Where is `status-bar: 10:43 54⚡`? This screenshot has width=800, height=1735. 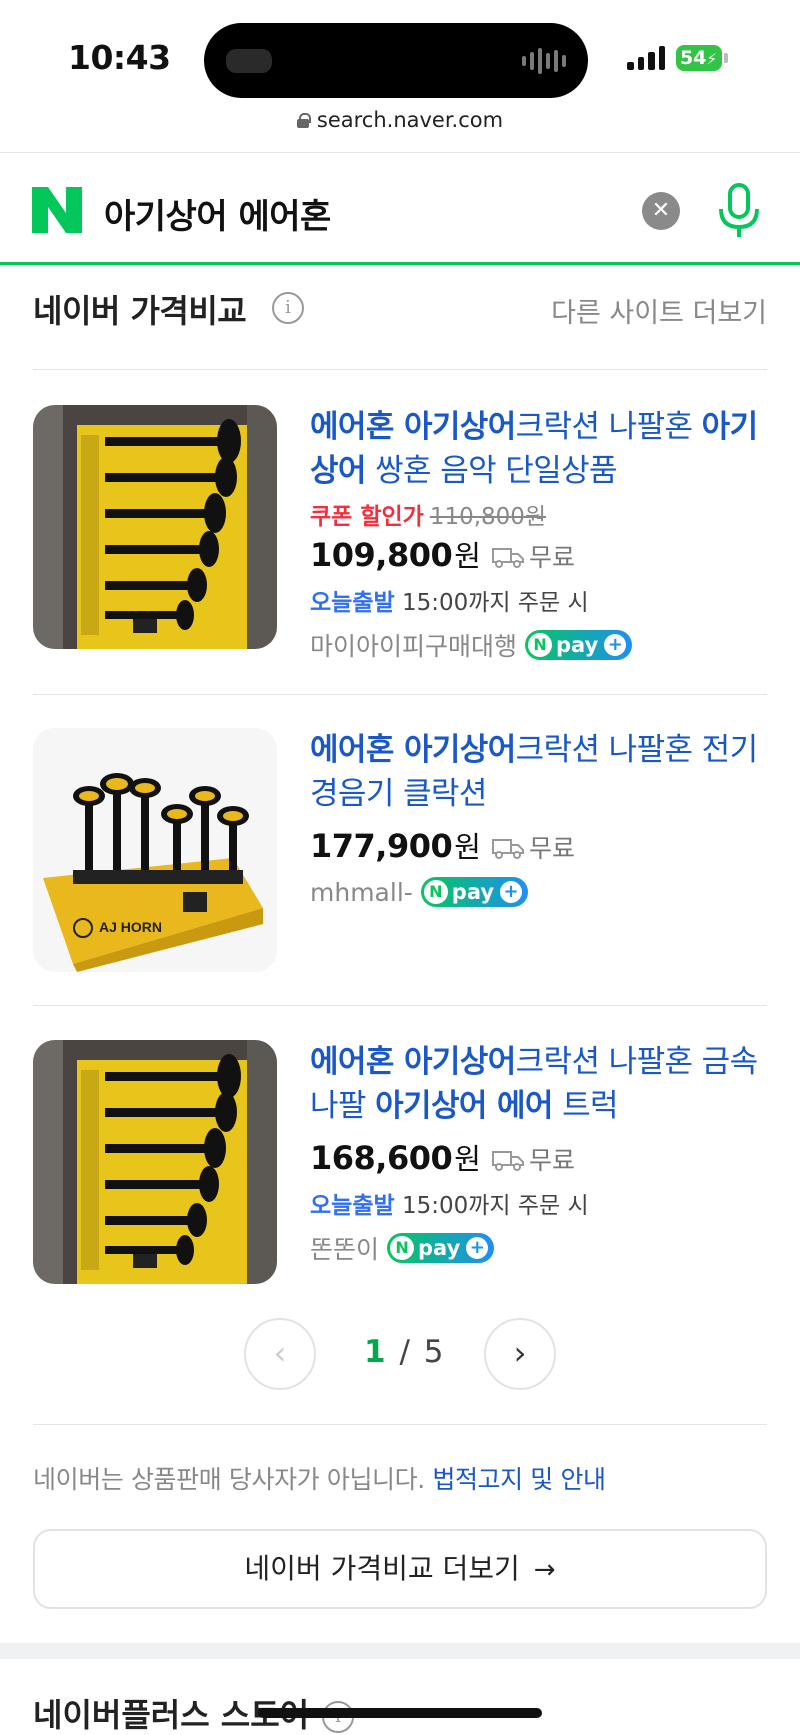
status-bar: 10:43 54⚡ is located at coordinates (400, 56).